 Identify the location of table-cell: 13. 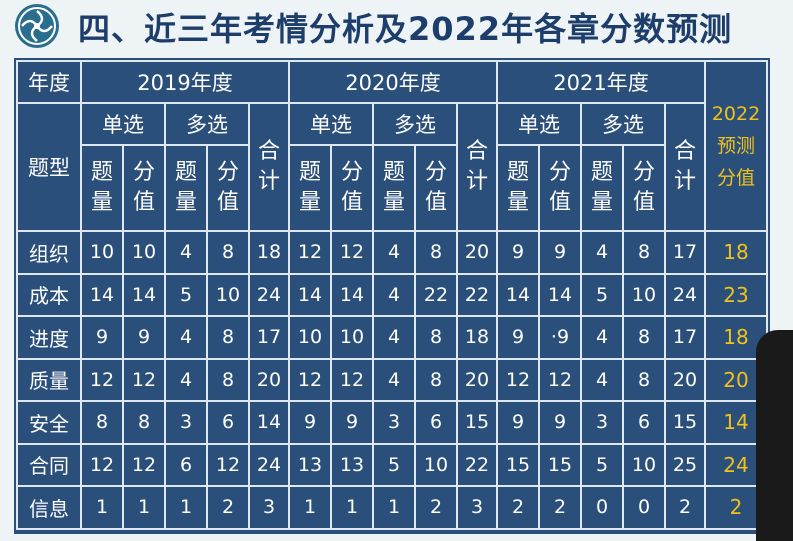
(352, 464).